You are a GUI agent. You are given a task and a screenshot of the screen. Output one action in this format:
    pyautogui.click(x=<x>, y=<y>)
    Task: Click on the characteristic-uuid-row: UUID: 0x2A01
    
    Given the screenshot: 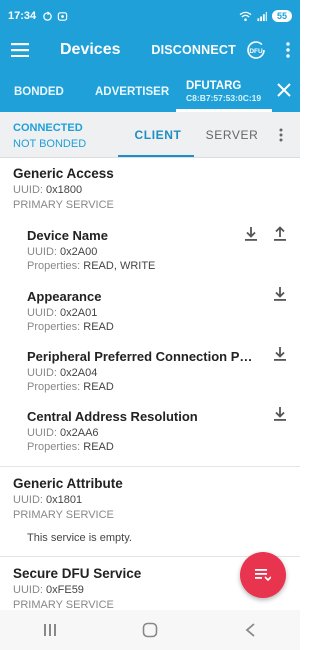 What is the action you would take?
    pyautogui.click(x=145, y=313)
    